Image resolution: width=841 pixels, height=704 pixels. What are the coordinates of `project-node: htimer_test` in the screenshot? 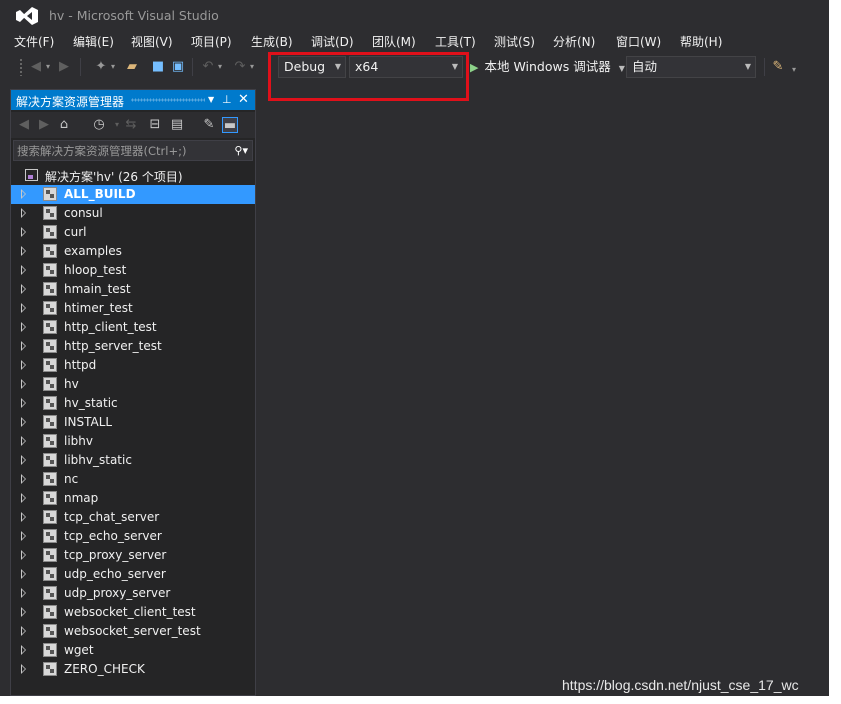 It's located at (133, 308).